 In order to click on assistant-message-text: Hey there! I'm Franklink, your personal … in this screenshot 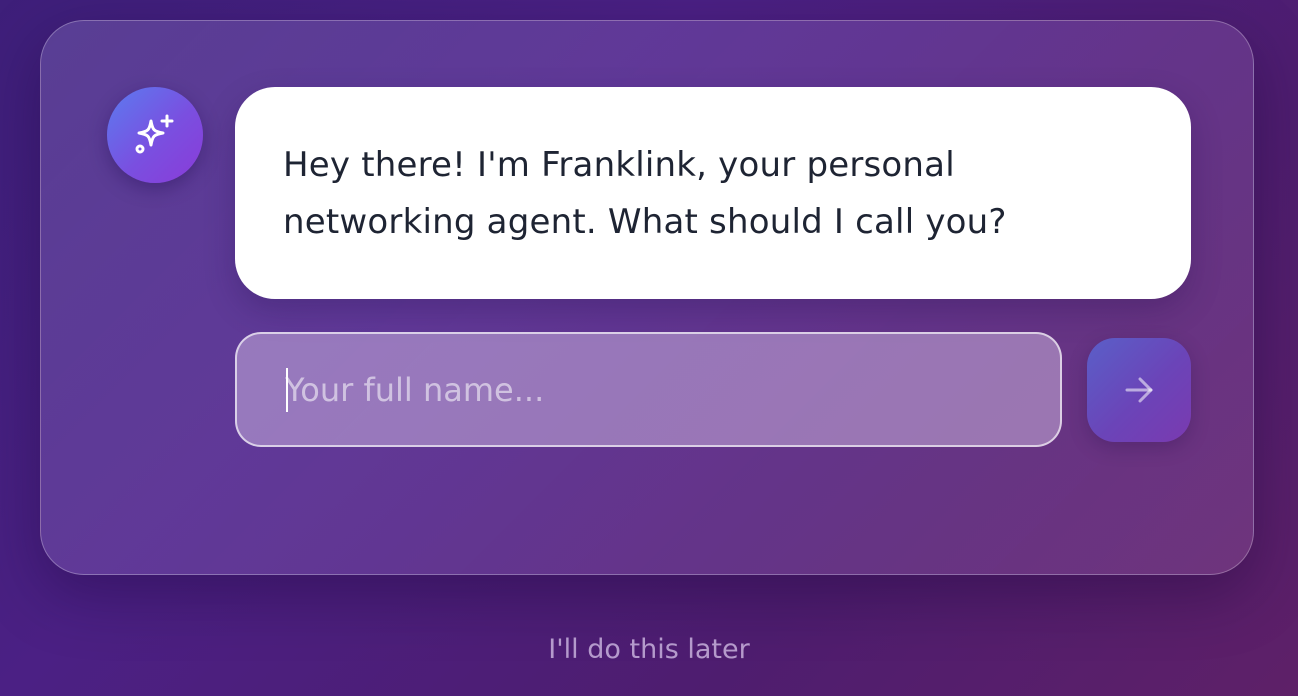, I will do `click(645, 193)`.